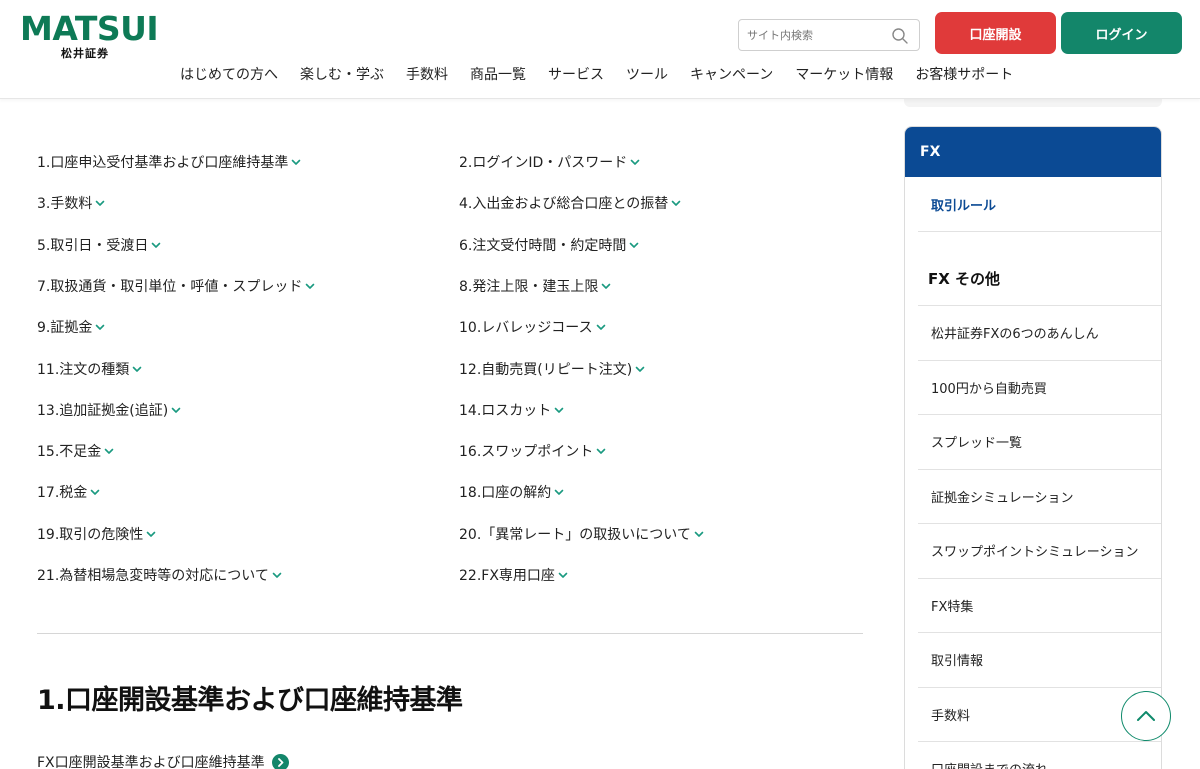 The height and width of the screenshot is (769, 1200). I want to click on toc-link-label: 2.ログインID・パスワード, so click(543, 163).